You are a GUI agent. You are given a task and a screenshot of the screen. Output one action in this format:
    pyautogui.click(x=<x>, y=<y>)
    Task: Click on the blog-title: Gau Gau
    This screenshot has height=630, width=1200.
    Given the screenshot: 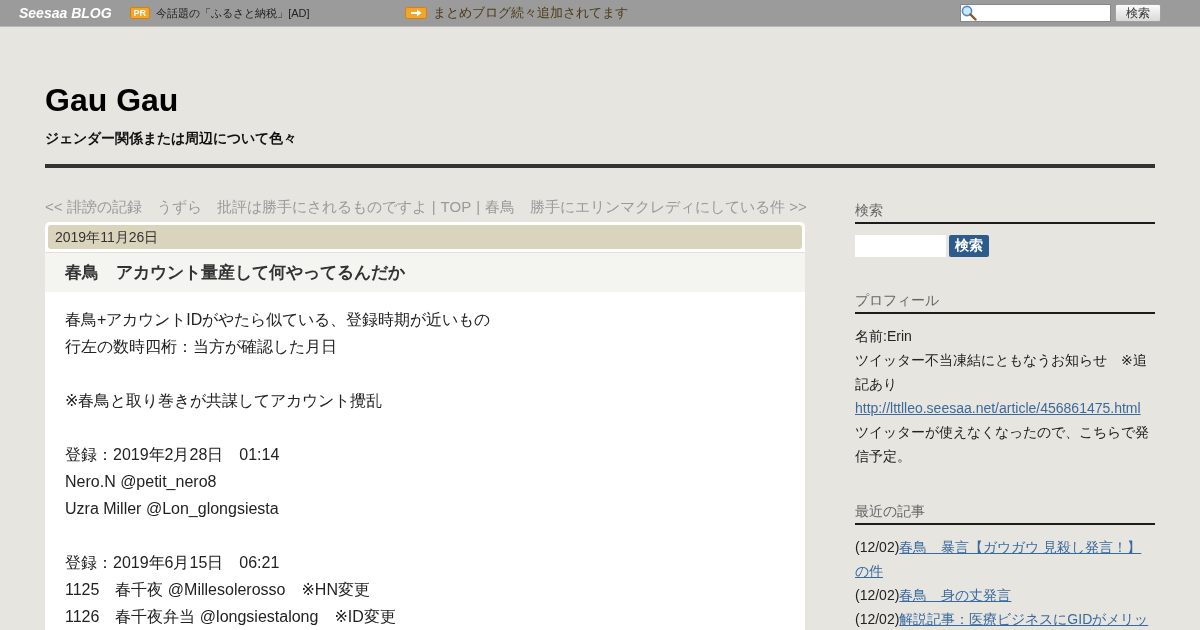 What is the action you would take?
    pyautogui.click(x=600, y=100)
    